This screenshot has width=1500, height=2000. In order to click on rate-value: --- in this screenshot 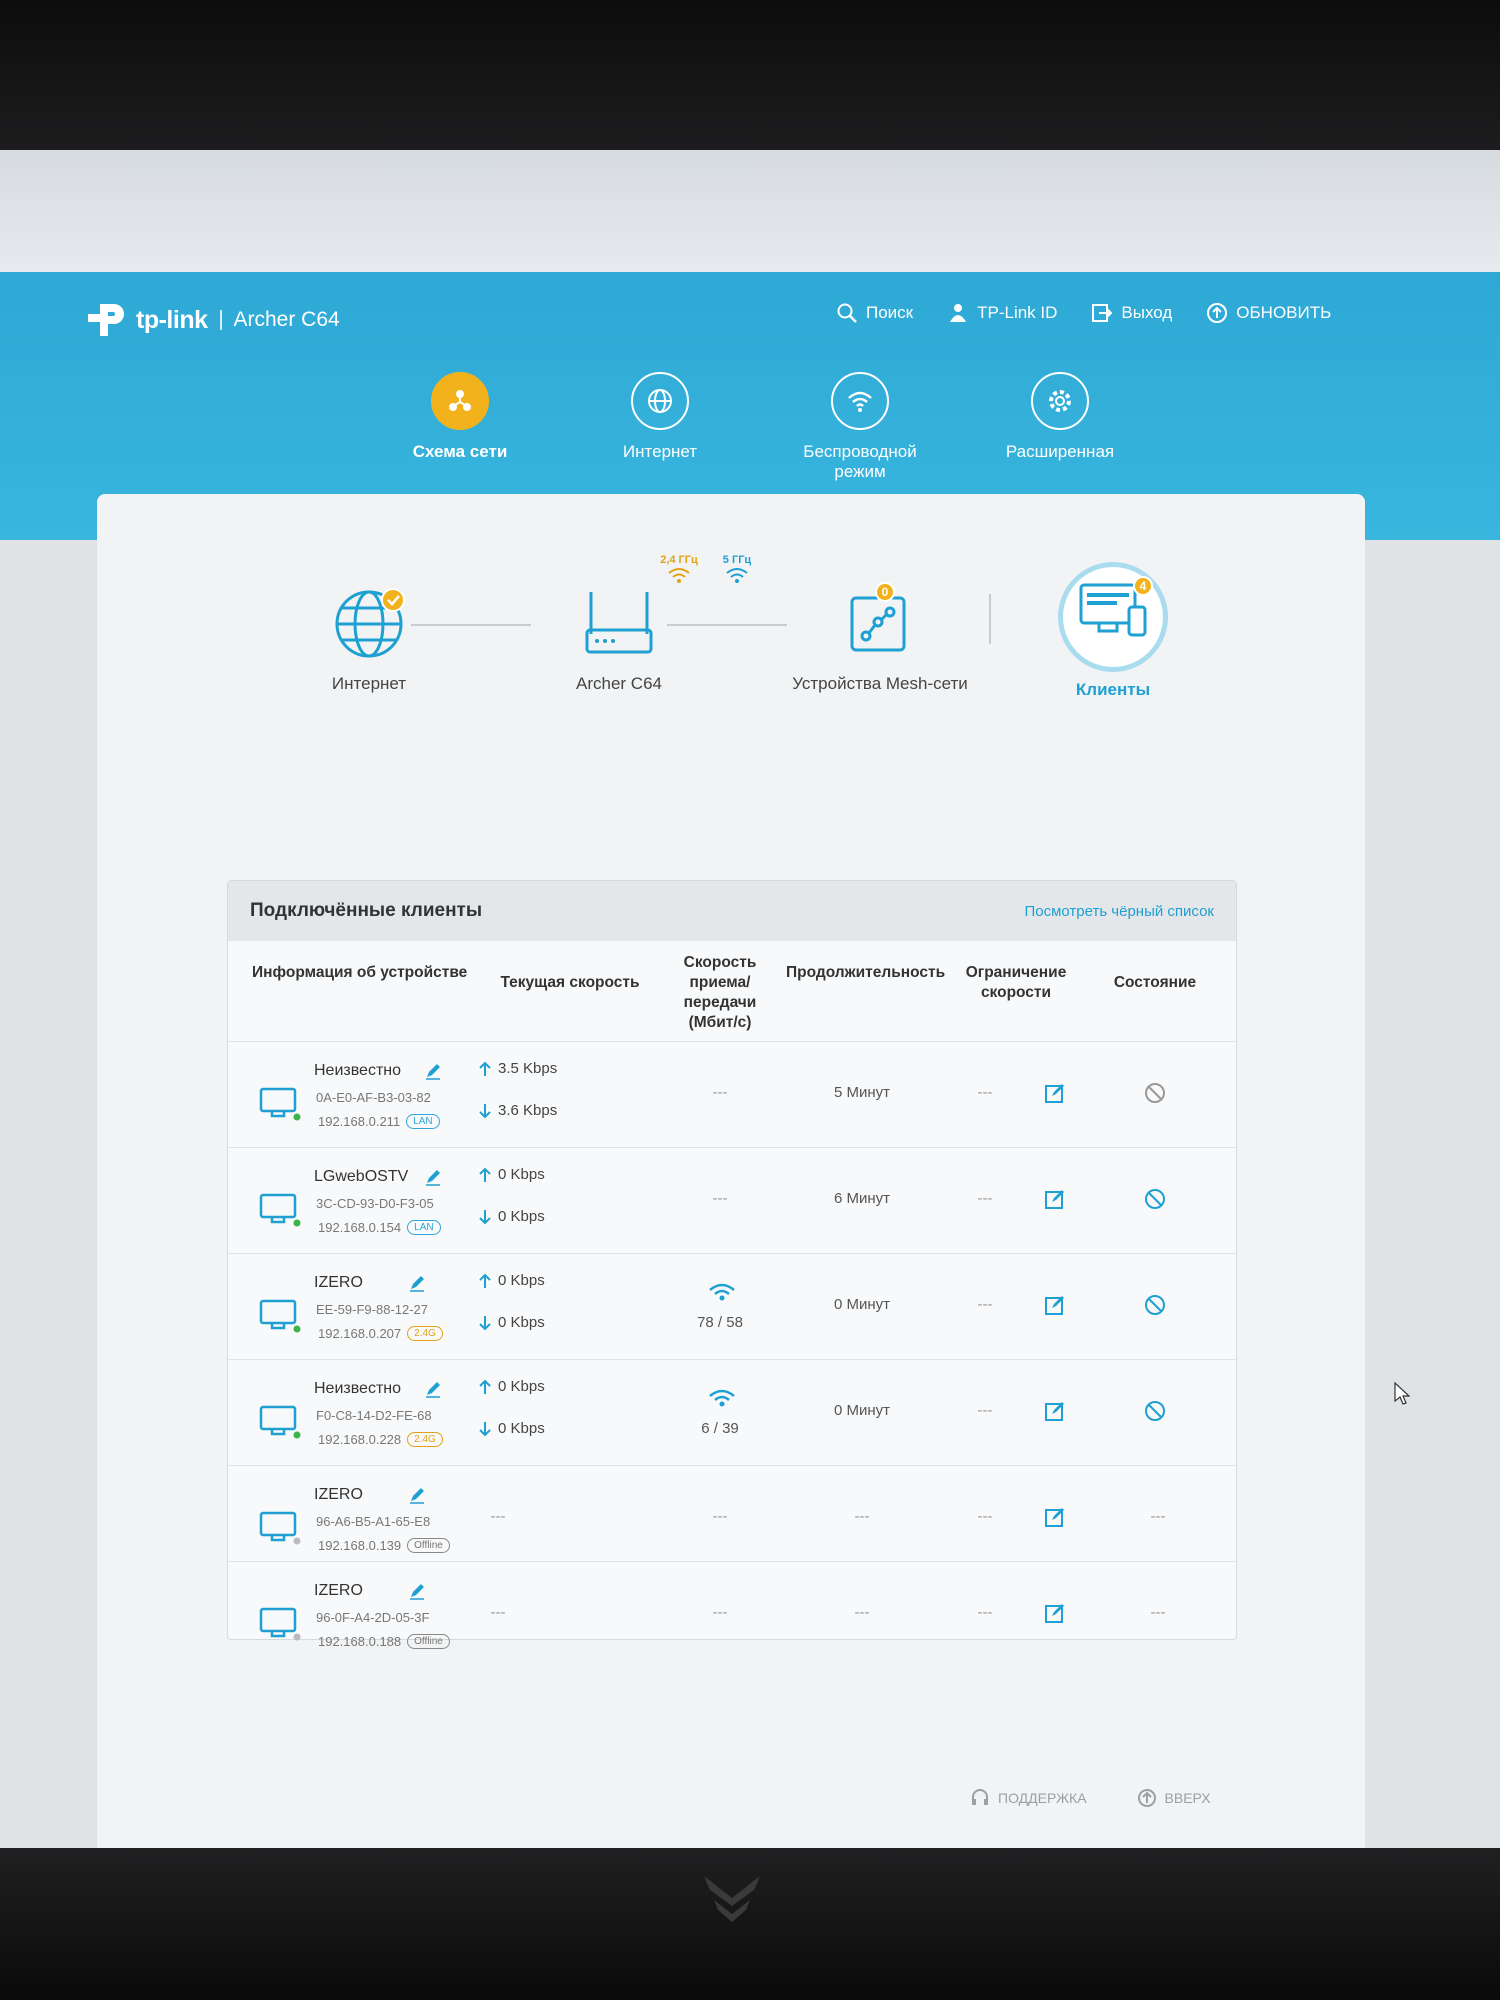, I will do `click(720, 1612)`.